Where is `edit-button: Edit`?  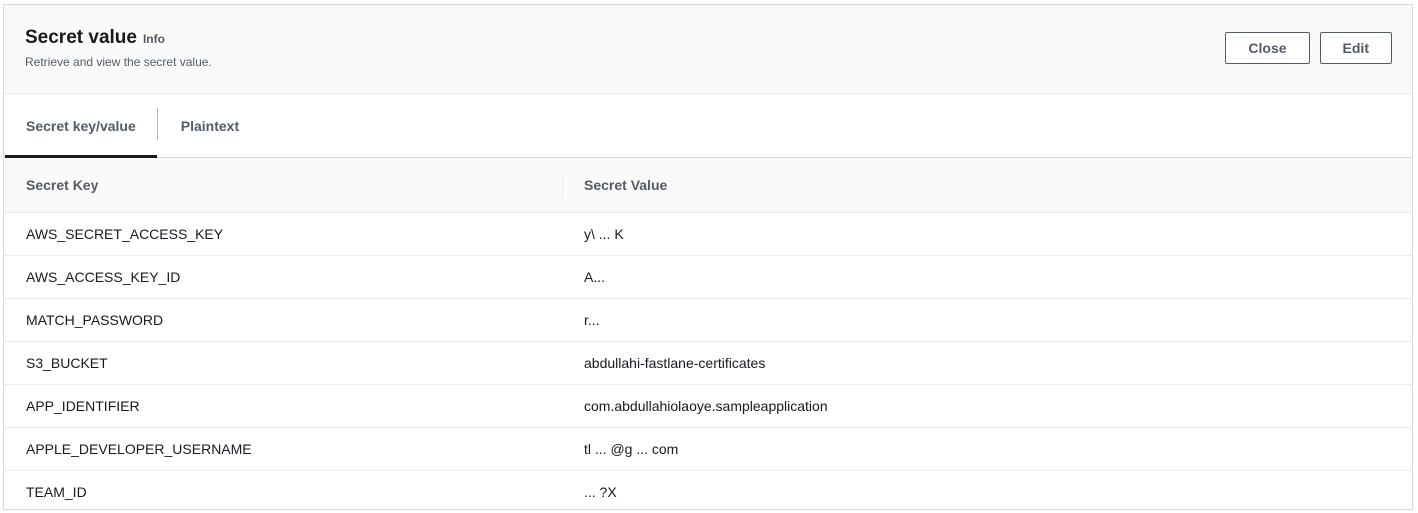
edit-button: Edit is located at coordinates (1355, 48).